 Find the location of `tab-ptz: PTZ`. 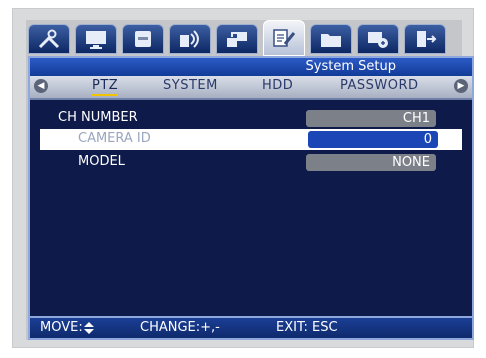

tab-ptz: PTZ is located at coordinates (105, 87).